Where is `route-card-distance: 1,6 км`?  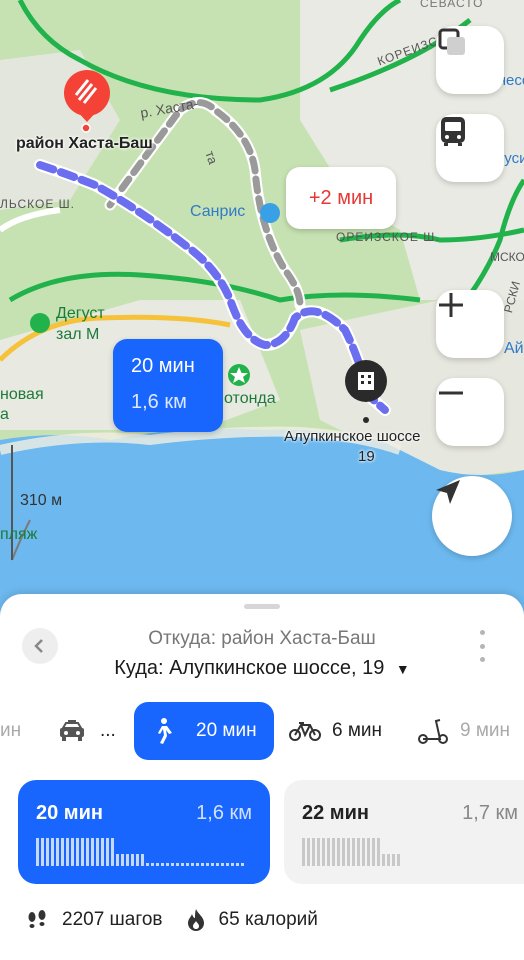
route-card-distance: 1,6 км is located at coordinates (224, 813).